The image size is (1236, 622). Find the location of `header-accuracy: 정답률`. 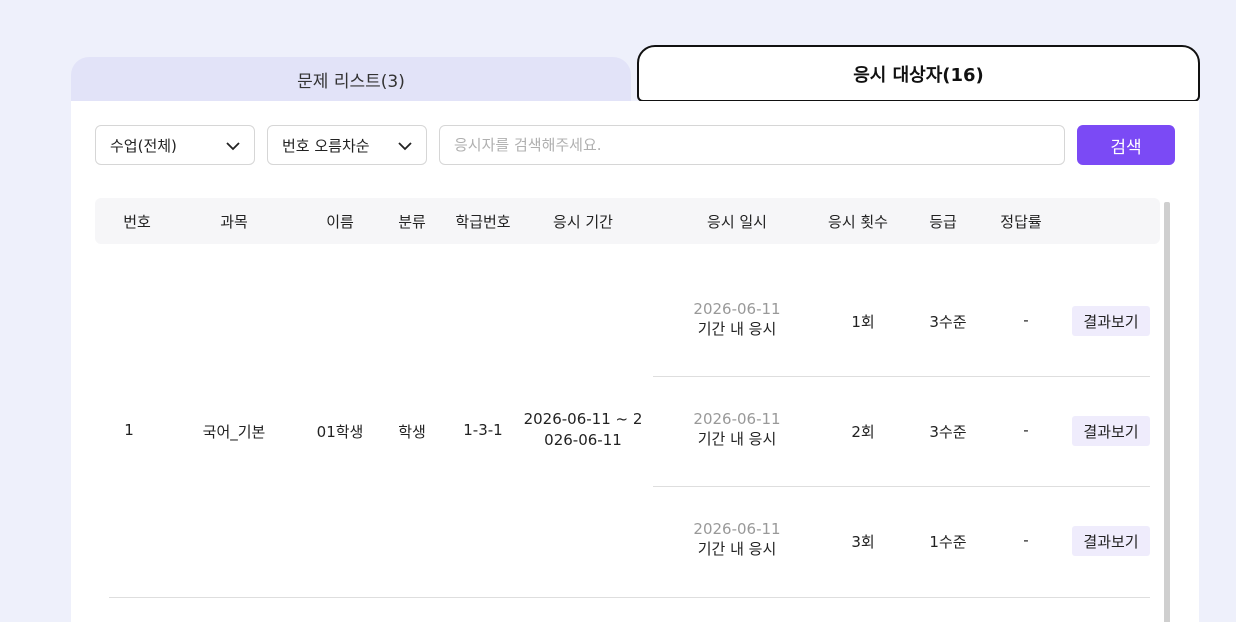

header-accuracy: 정답률 is located at coordinates (1021, 222).